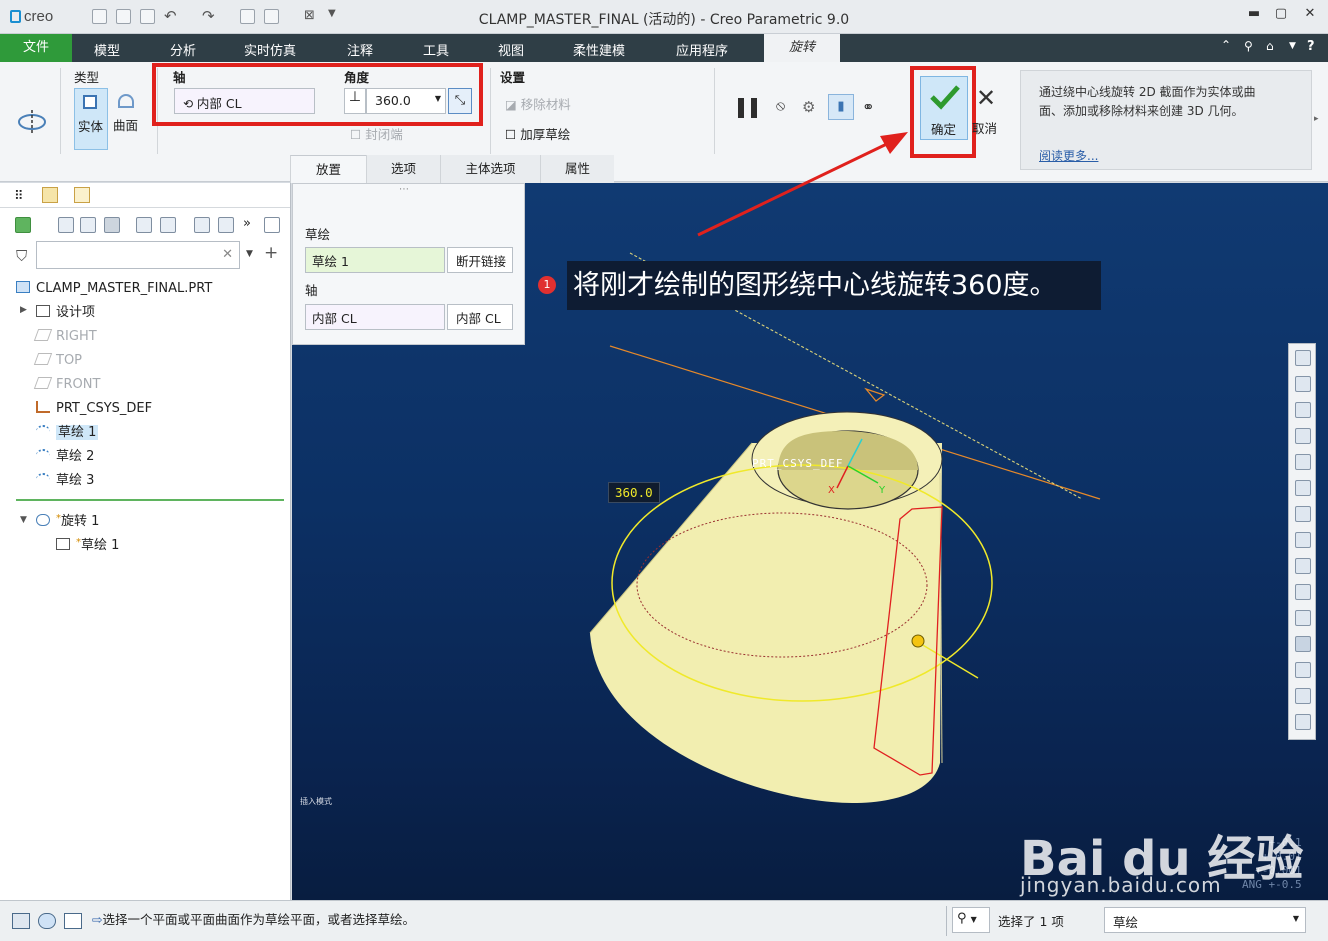  I want to click on filter-icon: ⛉, so click(21, 256).